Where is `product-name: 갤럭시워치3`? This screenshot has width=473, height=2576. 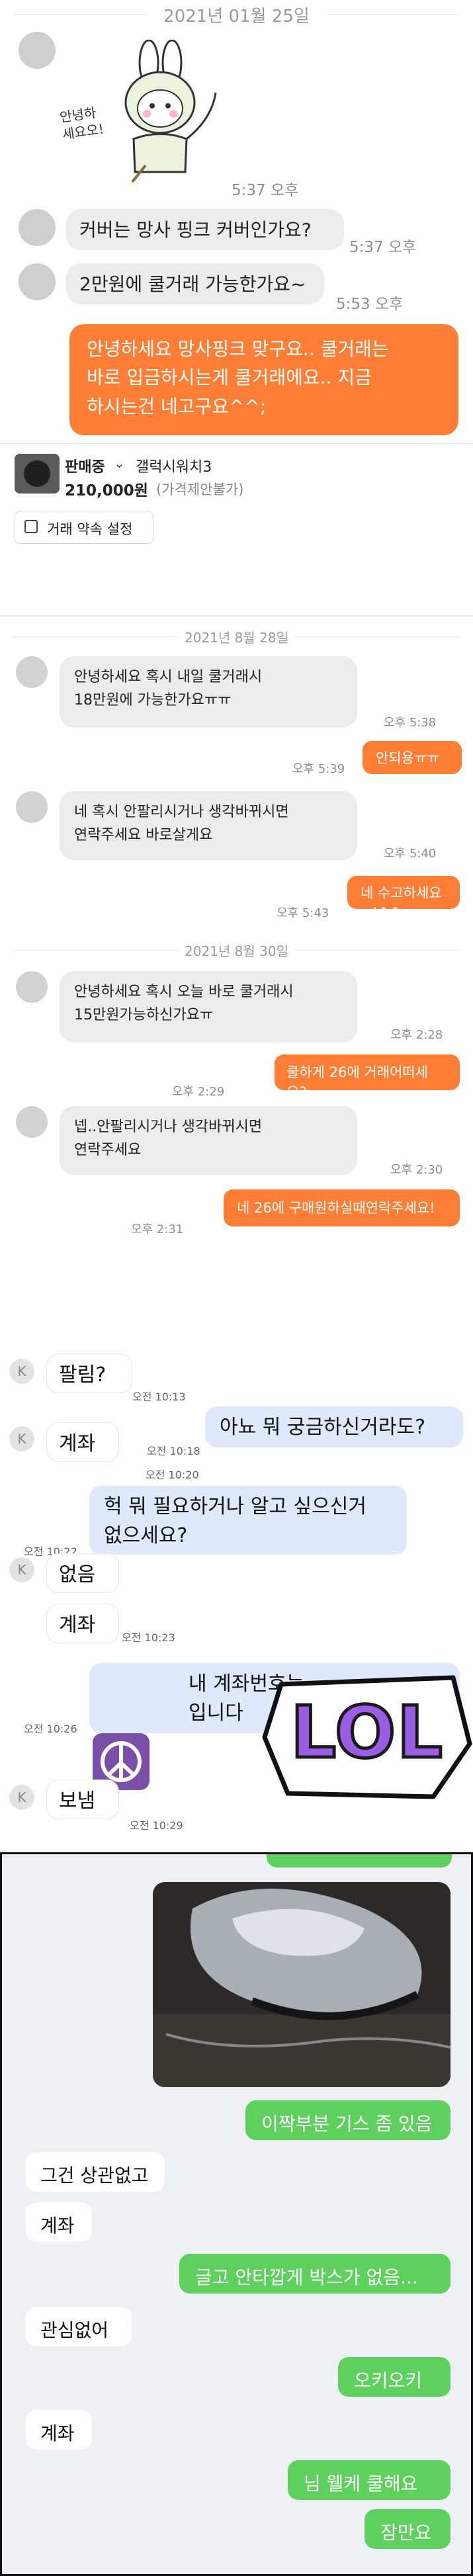 product-name: 갤럭시워치3 is located at coordinates (174, 467).